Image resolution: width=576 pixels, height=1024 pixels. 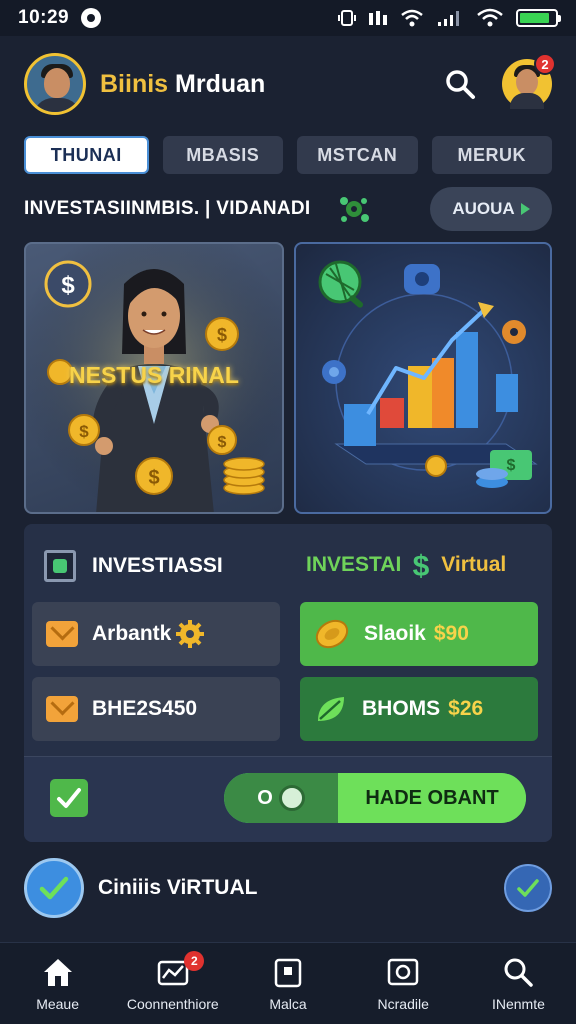 What do you see at coordinates (341, 284) in the screenshot?
I see `tennis-racket-icon` at bounding box center [341, 284].